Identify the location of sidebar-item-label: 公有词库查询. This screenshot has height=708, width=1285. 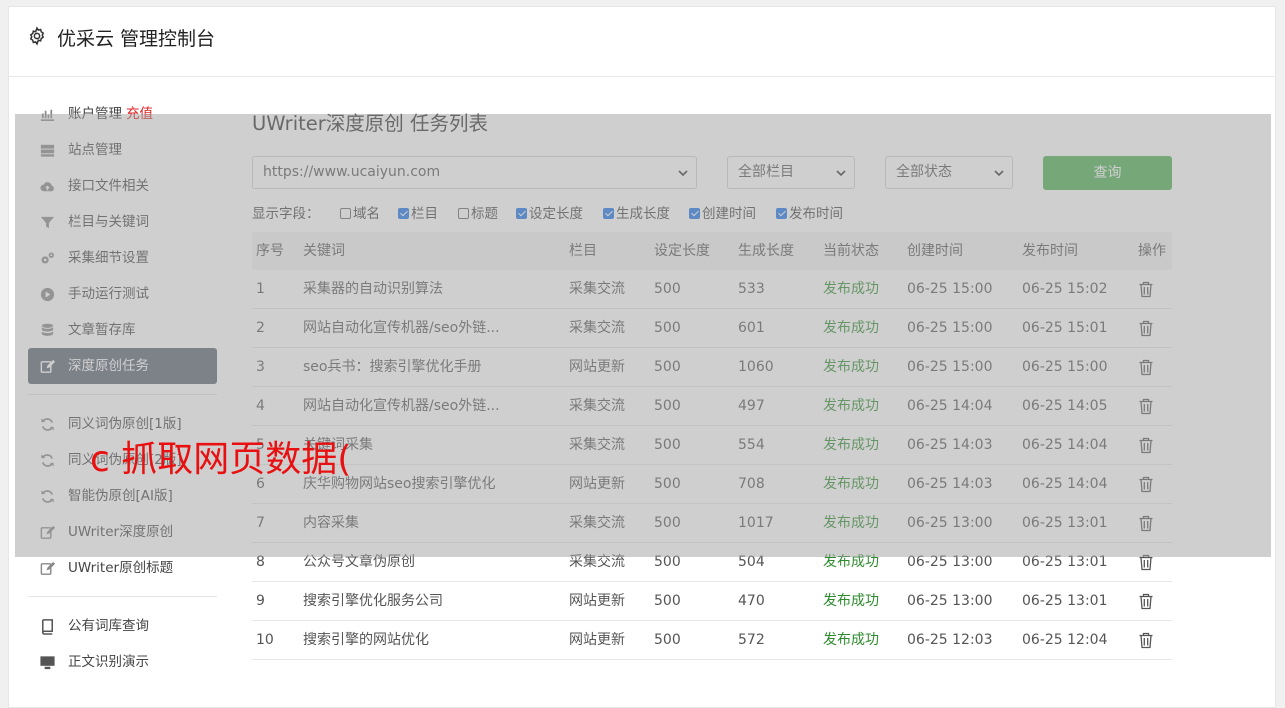
(108, 626).